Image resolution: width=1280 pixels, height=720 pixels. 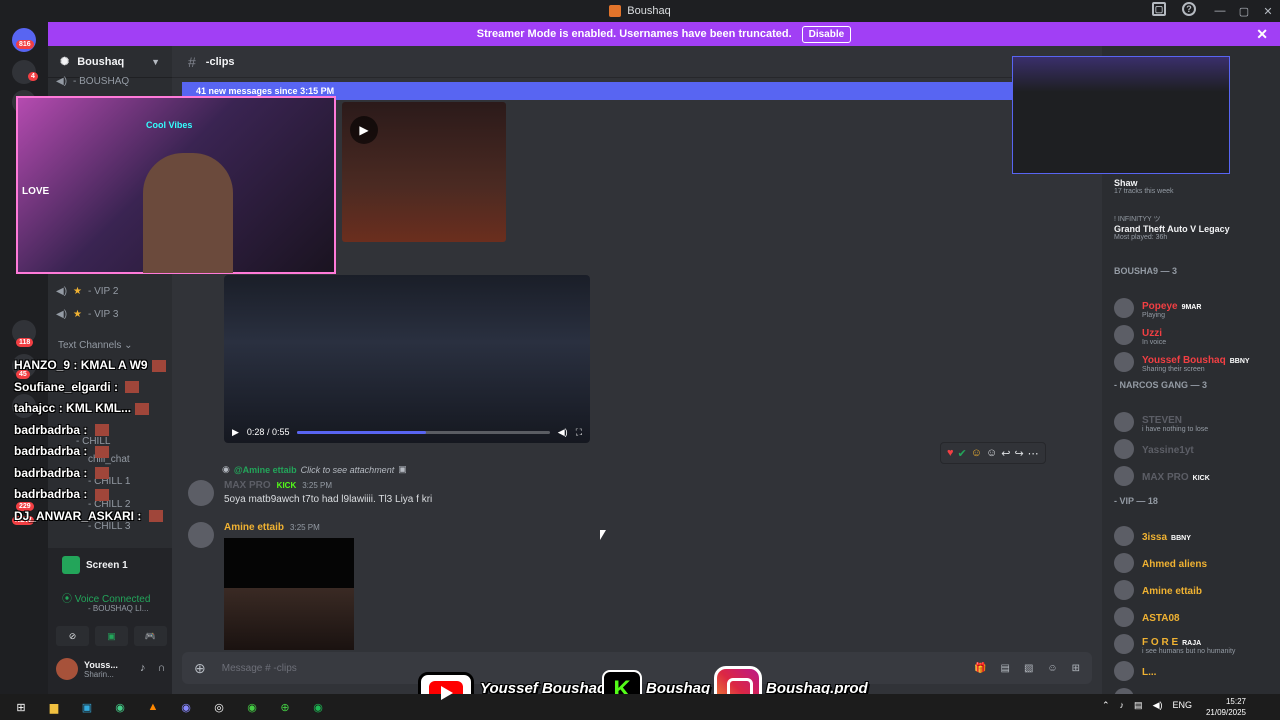 I want to click on window-title-text: Boushaq, so click(x=649, y=11).